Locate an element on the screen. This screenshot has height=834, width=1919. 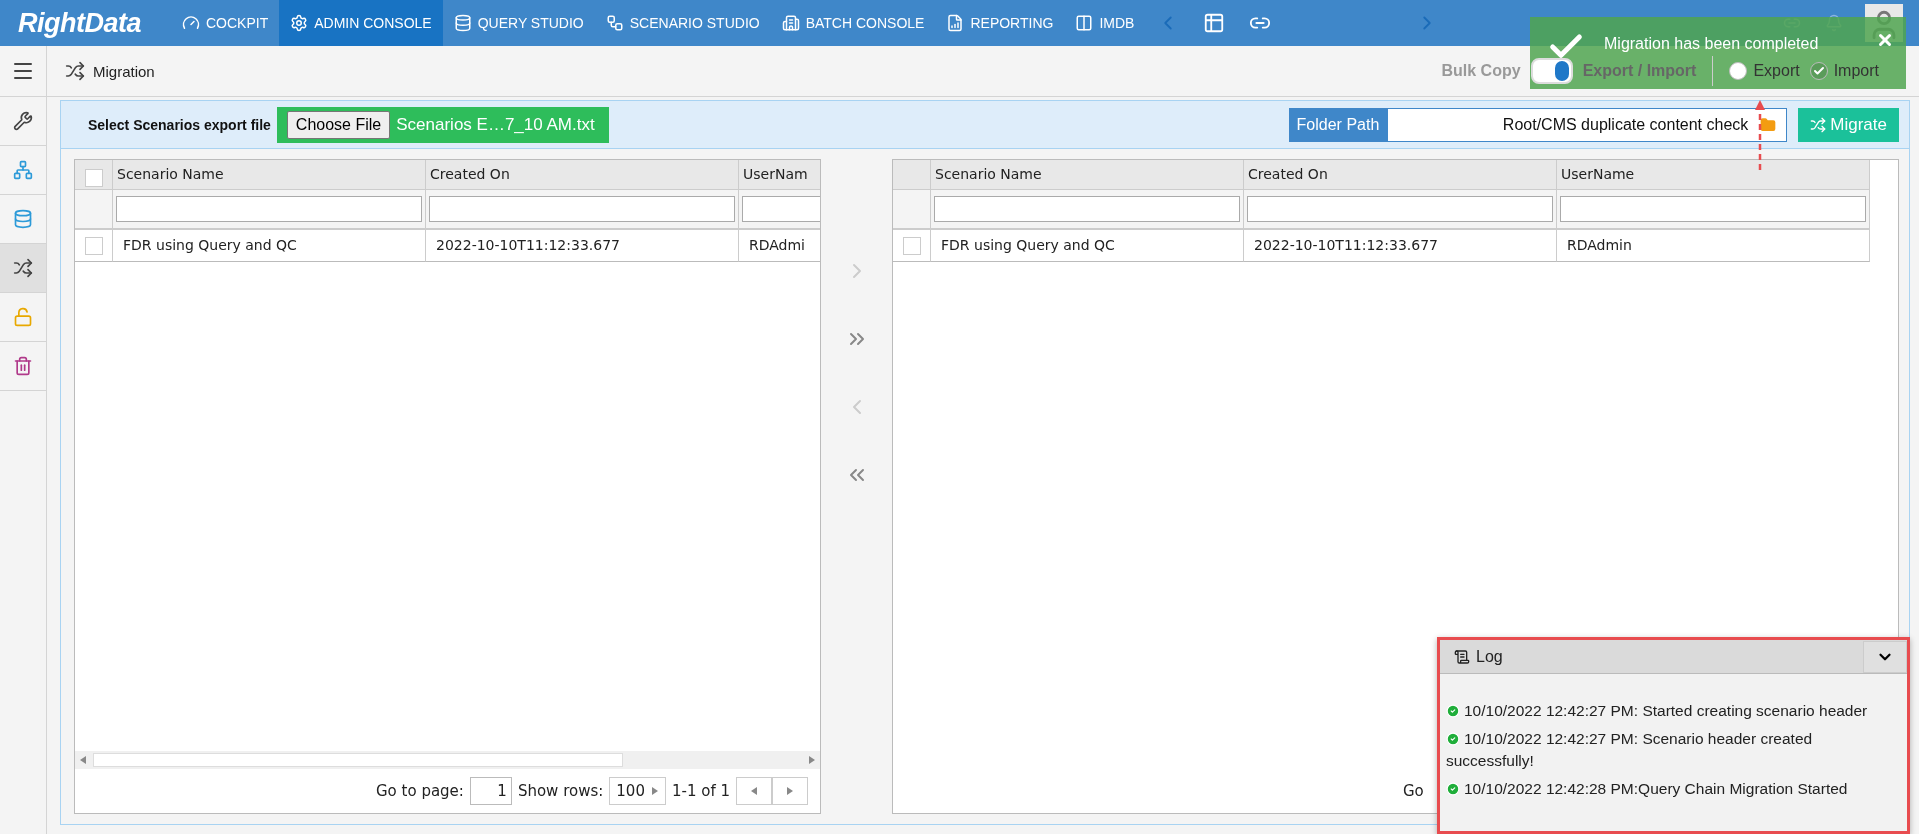
caret-icon is located at coordinates (654, 791).